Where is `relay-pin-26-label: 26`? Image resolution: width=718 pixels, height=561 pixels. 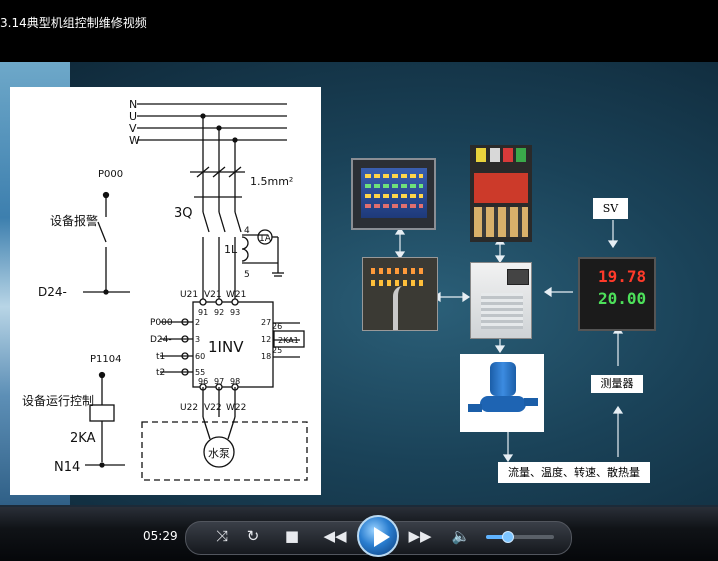 relay-pin-26-label: 26 is located at coordinates (277, 326).